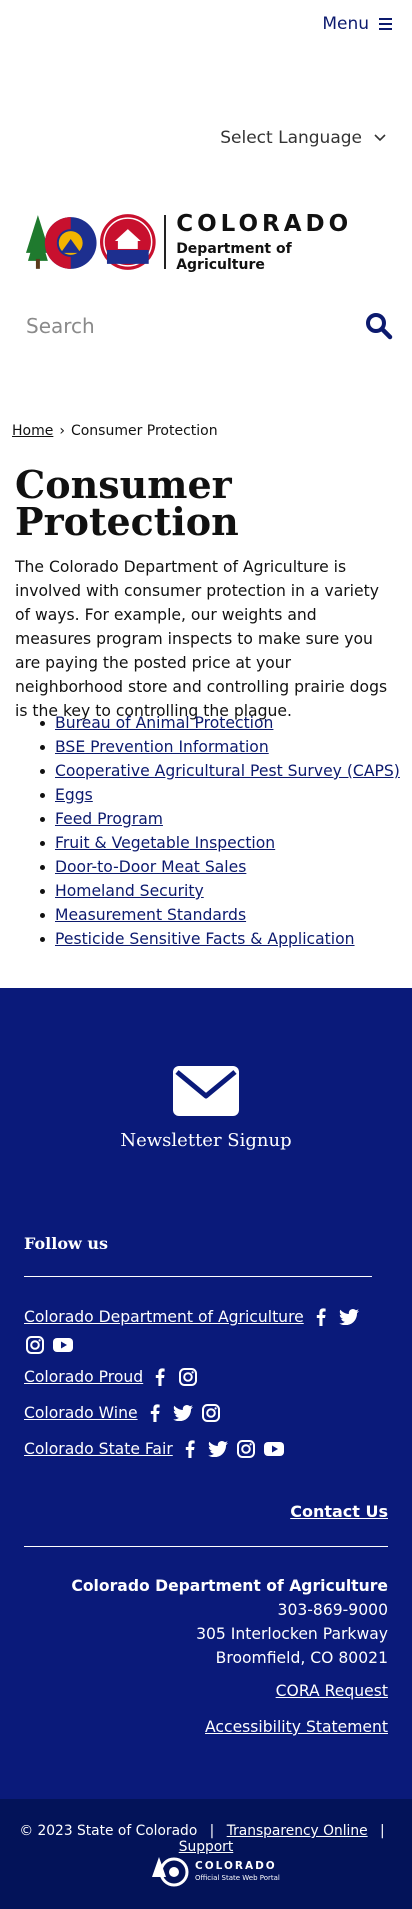 This screenshot has height=1909, width=412. What do you see at coordinates (81, 1413) in the screenshot?
I see `social-link-colorado-wine: Colorado Wine` at bounding box center [81, 1413].